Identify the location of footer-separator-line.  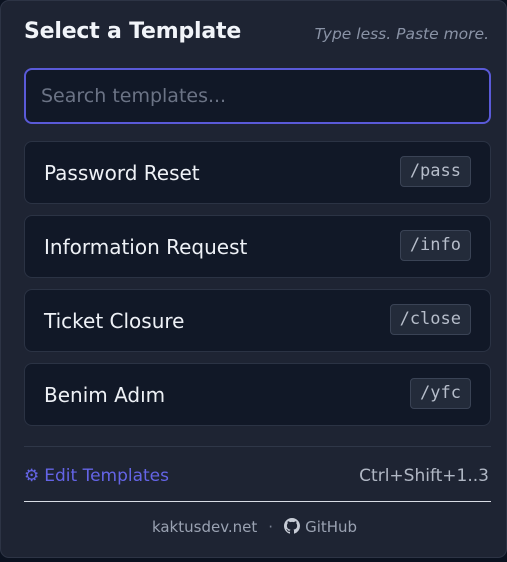
(257, 501).